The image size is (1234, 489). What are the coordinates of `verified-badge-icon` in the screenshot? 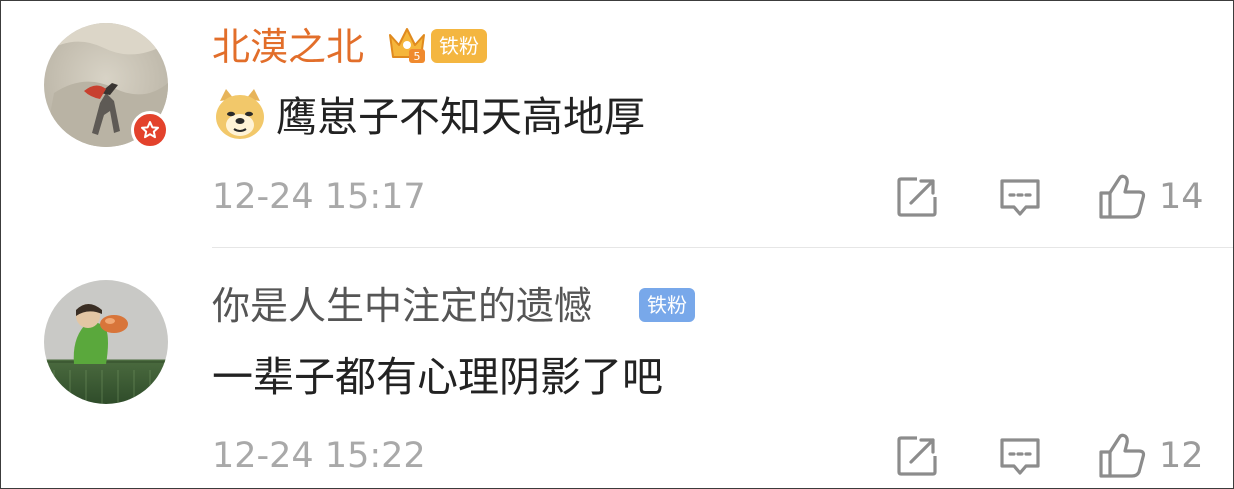 It's located at (150, 130).